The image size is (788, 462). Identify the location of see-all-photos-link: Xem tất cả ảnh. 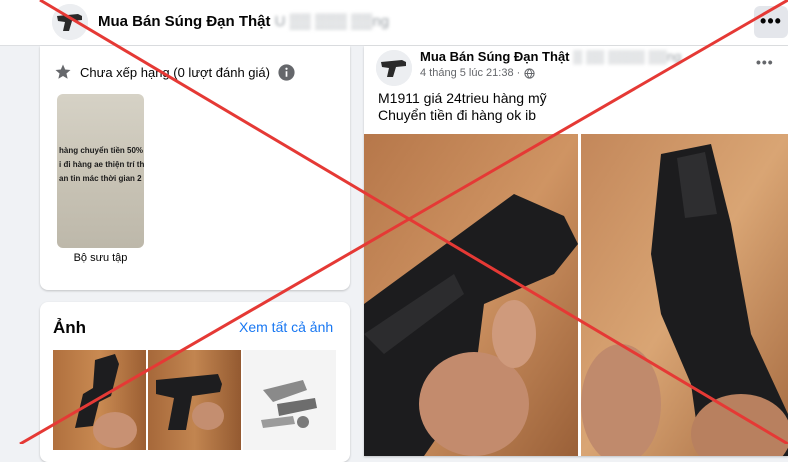
(286, 327).